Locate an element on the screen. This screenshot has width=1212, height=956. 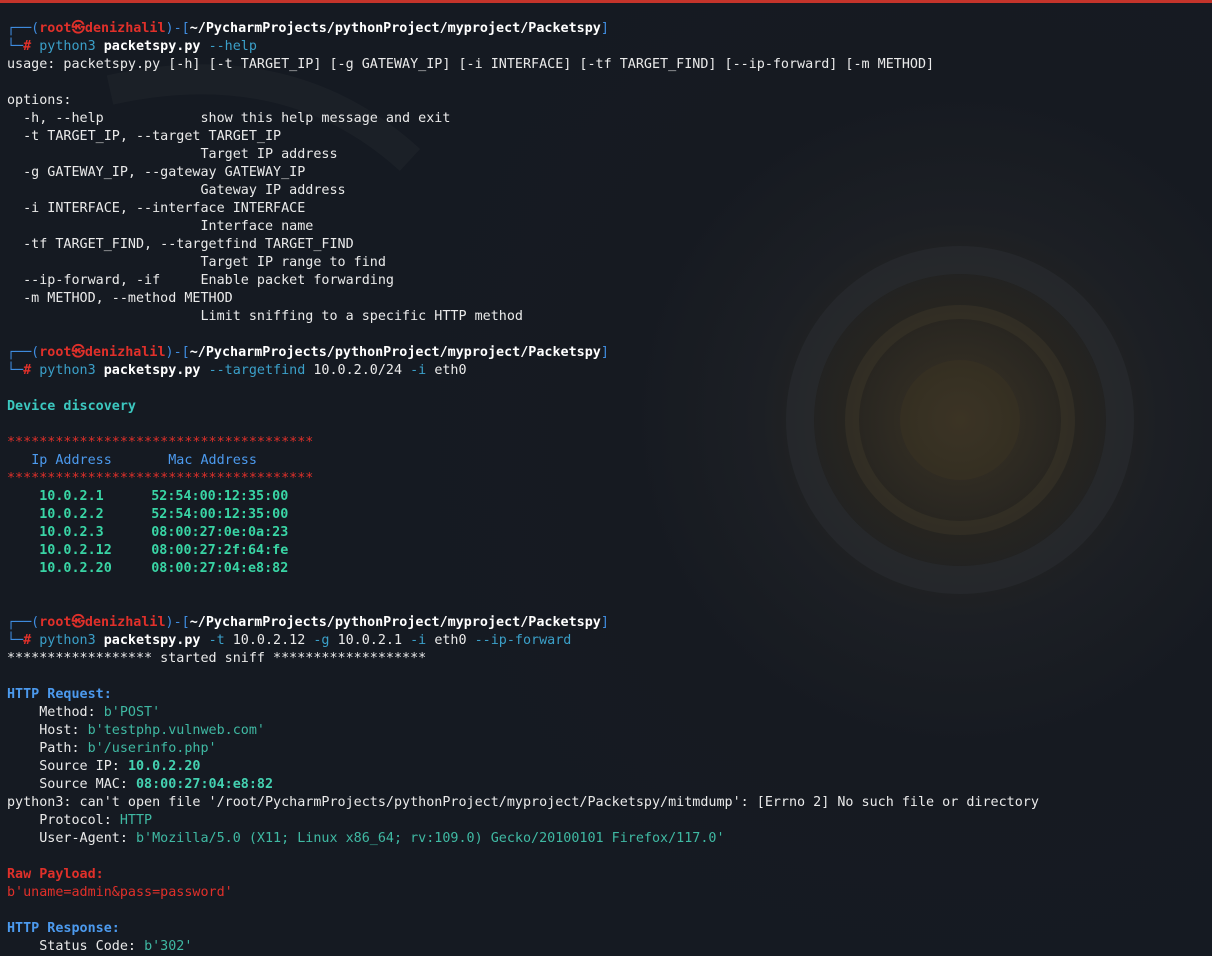
device-mac: 52:54:00:12:35:00 is located at coordinates (220, 496).